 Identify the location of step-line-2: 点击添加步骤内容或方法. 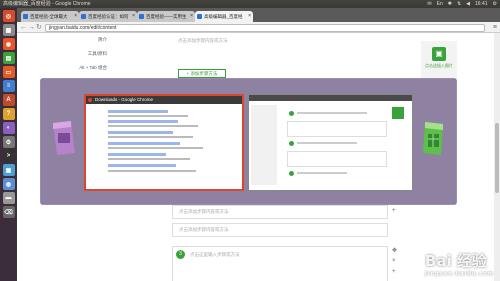
(280, 230).